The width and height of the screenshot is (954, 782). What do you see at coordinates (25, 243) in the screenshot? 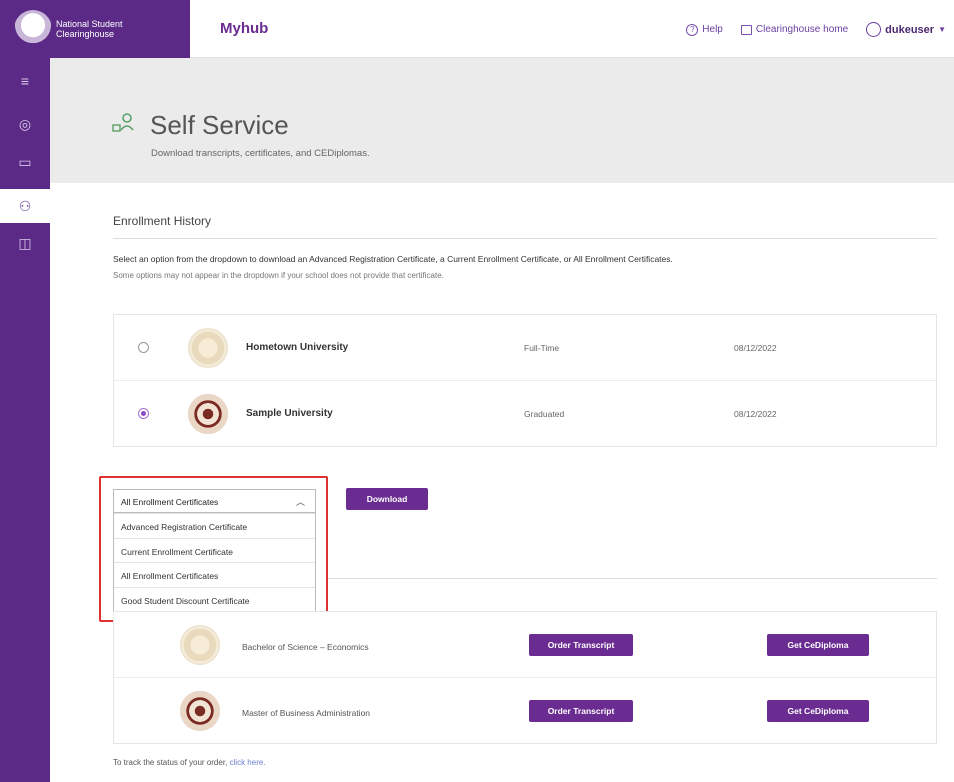
I see `documents-icon: ◫` at bounding box center [25, 243].